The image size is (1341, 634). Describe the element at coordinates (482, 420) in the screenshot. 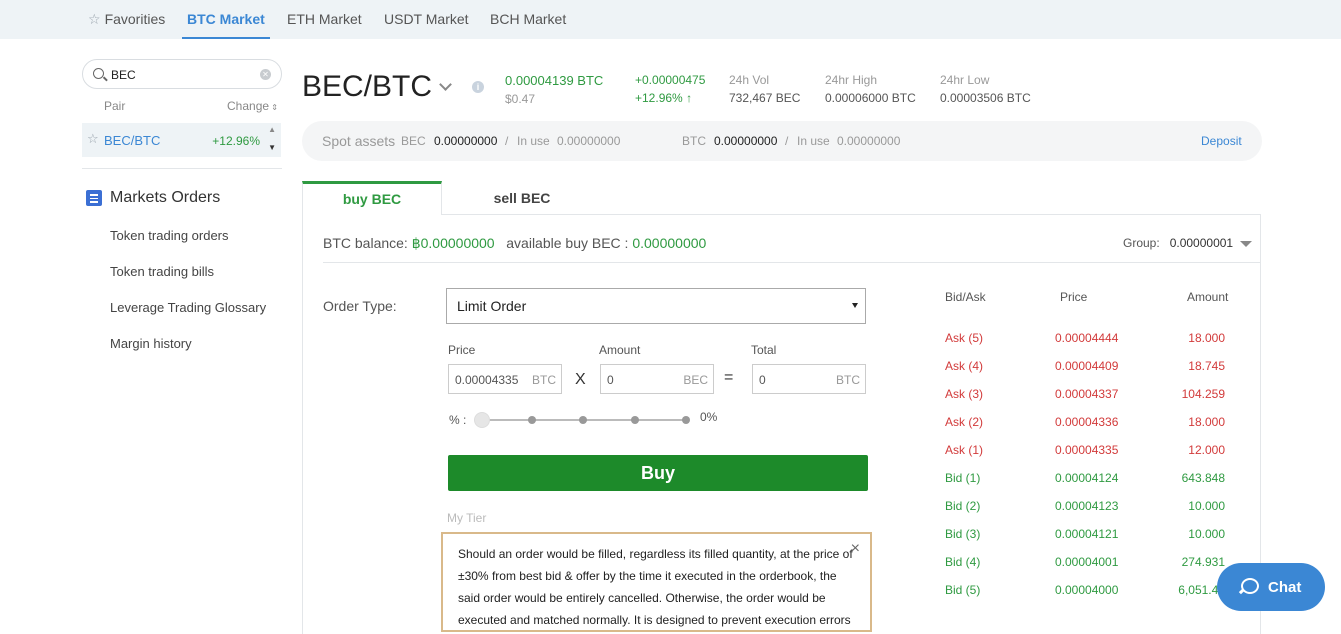

I see `percent-slider-handle` at that location.